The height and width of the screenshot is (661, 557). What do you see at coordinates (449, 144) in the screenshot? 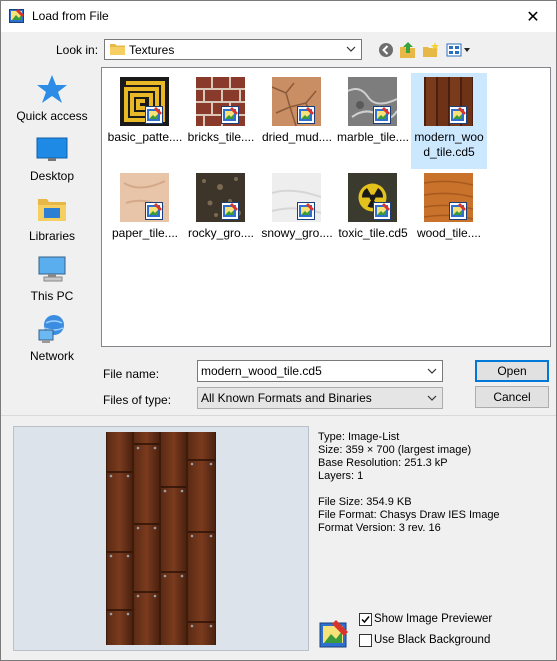
I see `file-name: modern_wood_tile.cd5` at bounding box center [449, 144].